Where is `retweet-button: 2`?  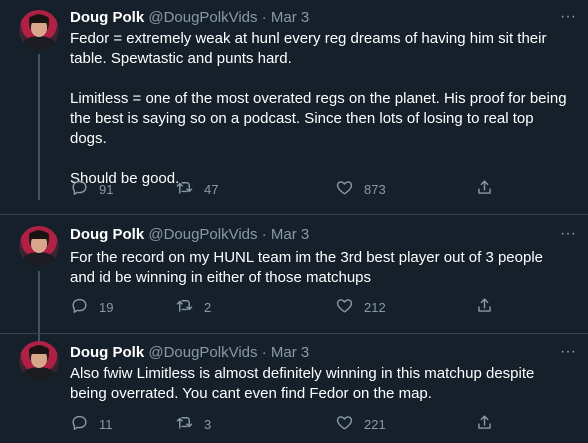
retweet-button: 2 is located at coordinates (193, 307).